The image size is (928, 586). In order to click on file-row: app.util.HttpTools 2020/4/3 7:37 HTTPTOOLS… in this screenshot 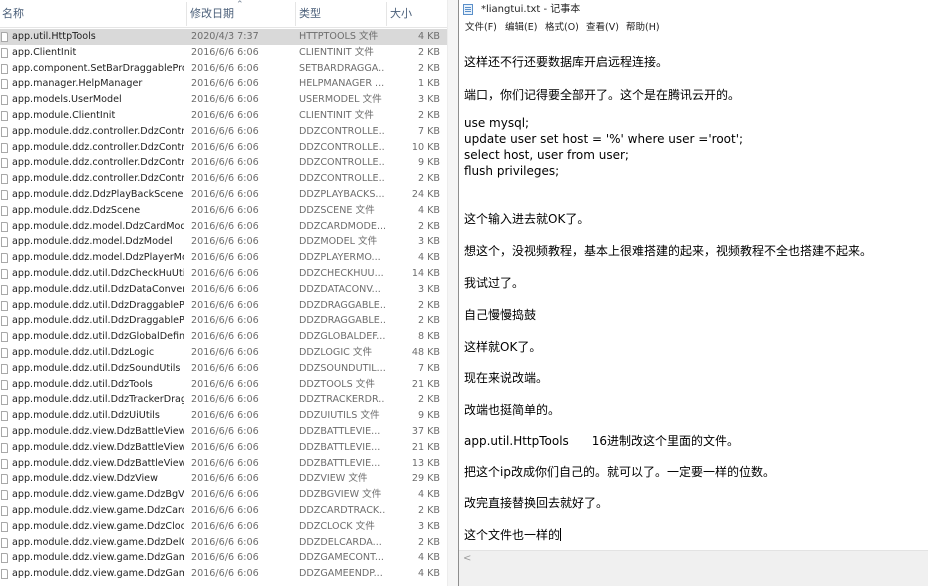, I will do `click(229, 37)`.